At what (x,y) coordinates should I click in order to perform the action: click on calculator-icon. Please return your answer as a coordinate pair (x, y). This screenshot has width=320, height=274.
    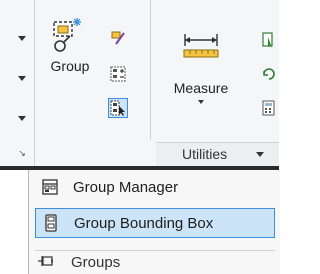
    Looking at the image, I should click on (268, 108).